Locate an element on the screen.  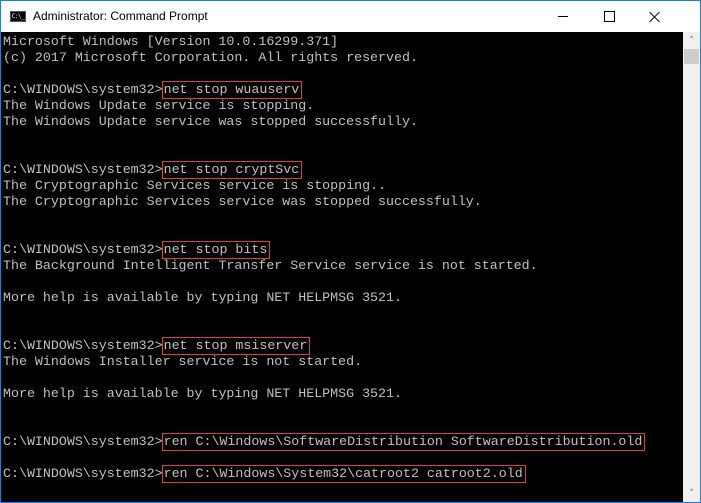
scrollbar-thumb is located at coordinates (691, 56).